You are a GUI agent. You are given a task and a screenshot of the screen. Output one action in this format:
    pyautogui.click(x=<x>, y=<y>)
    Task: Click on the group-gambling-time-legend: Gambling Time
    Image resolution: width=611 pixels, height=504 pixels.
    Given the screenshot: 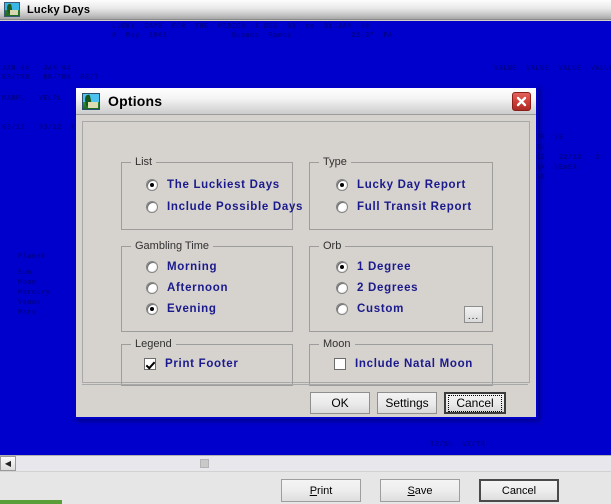 What is the action you would take?
    pyautogui.click(x=172, y=246)
    